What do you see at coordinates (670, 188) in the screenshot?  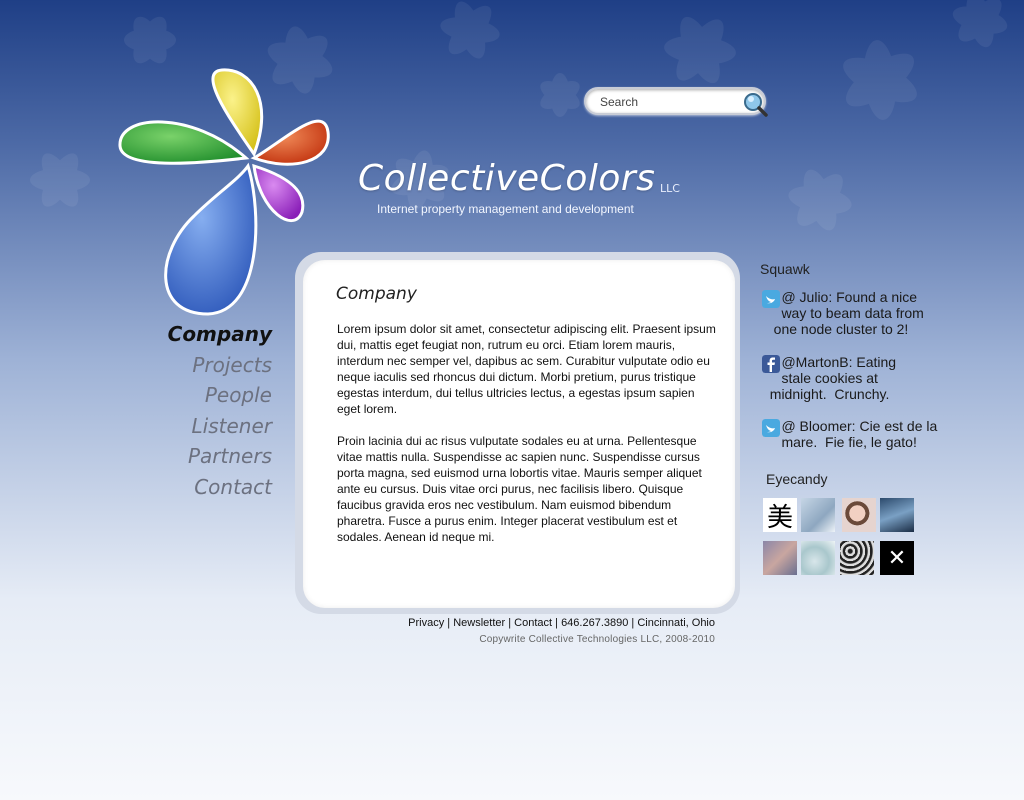 I see `brand-suffix: LLC` at bounding box center [670, 188].